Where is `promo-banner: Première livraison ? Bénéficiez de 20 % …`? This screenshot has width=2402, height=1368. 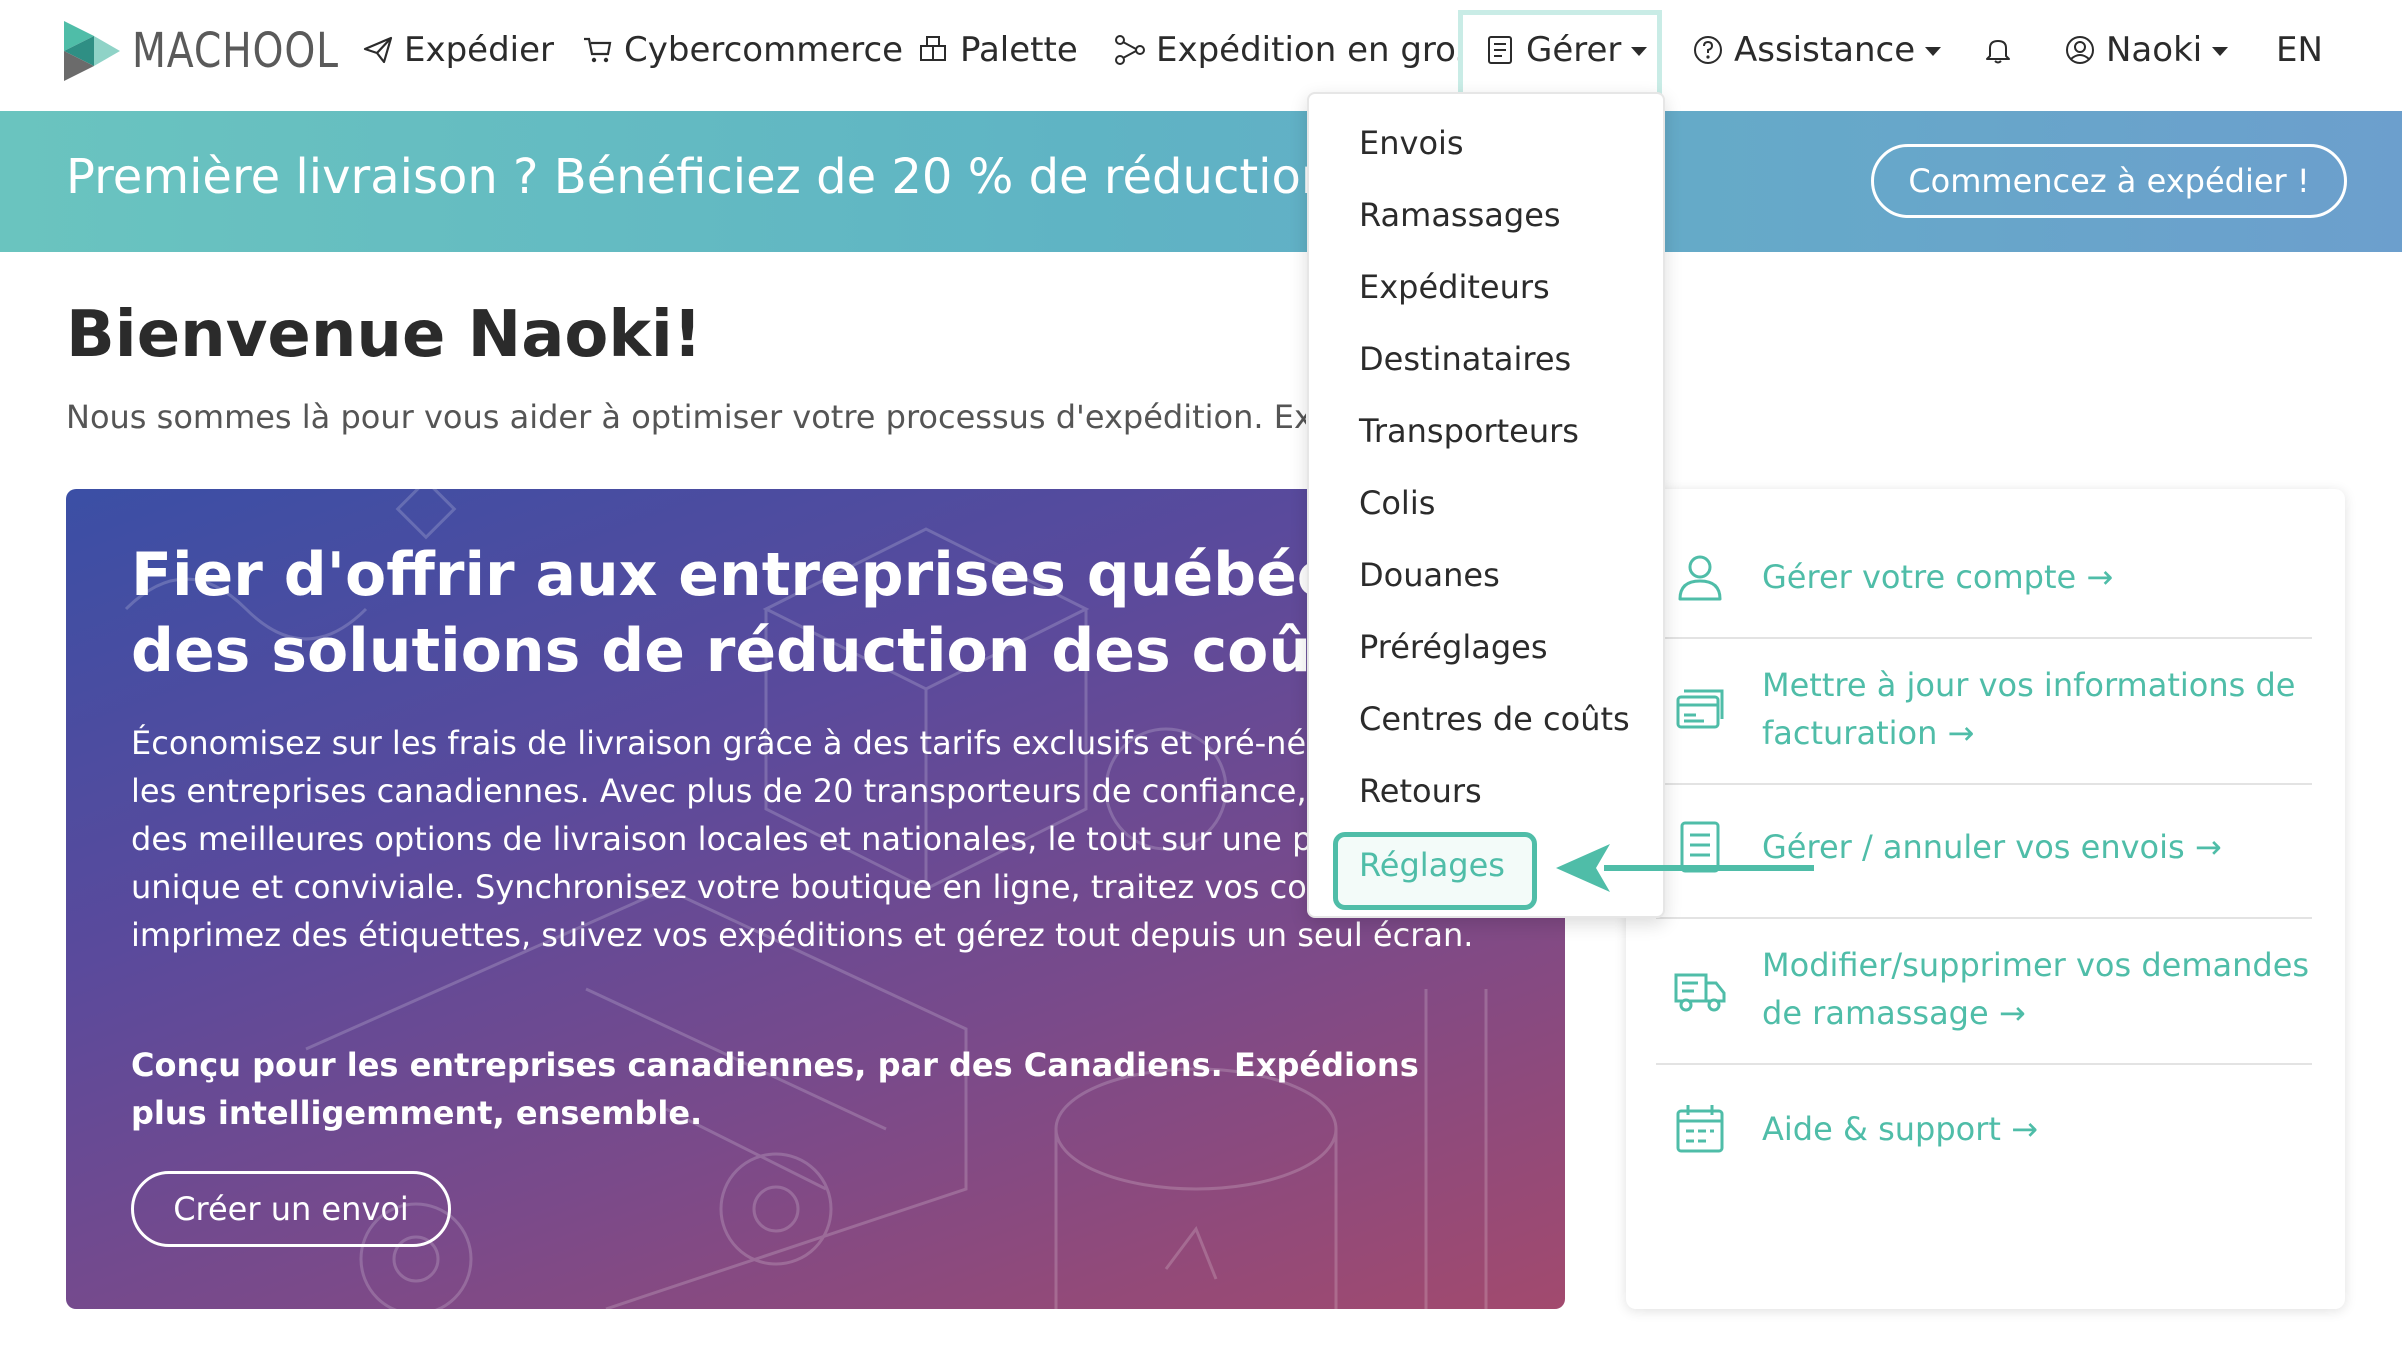
promo-banner: Première livraison ? Bénéficiez de 20 % … is located at coordinates (1201, 181).